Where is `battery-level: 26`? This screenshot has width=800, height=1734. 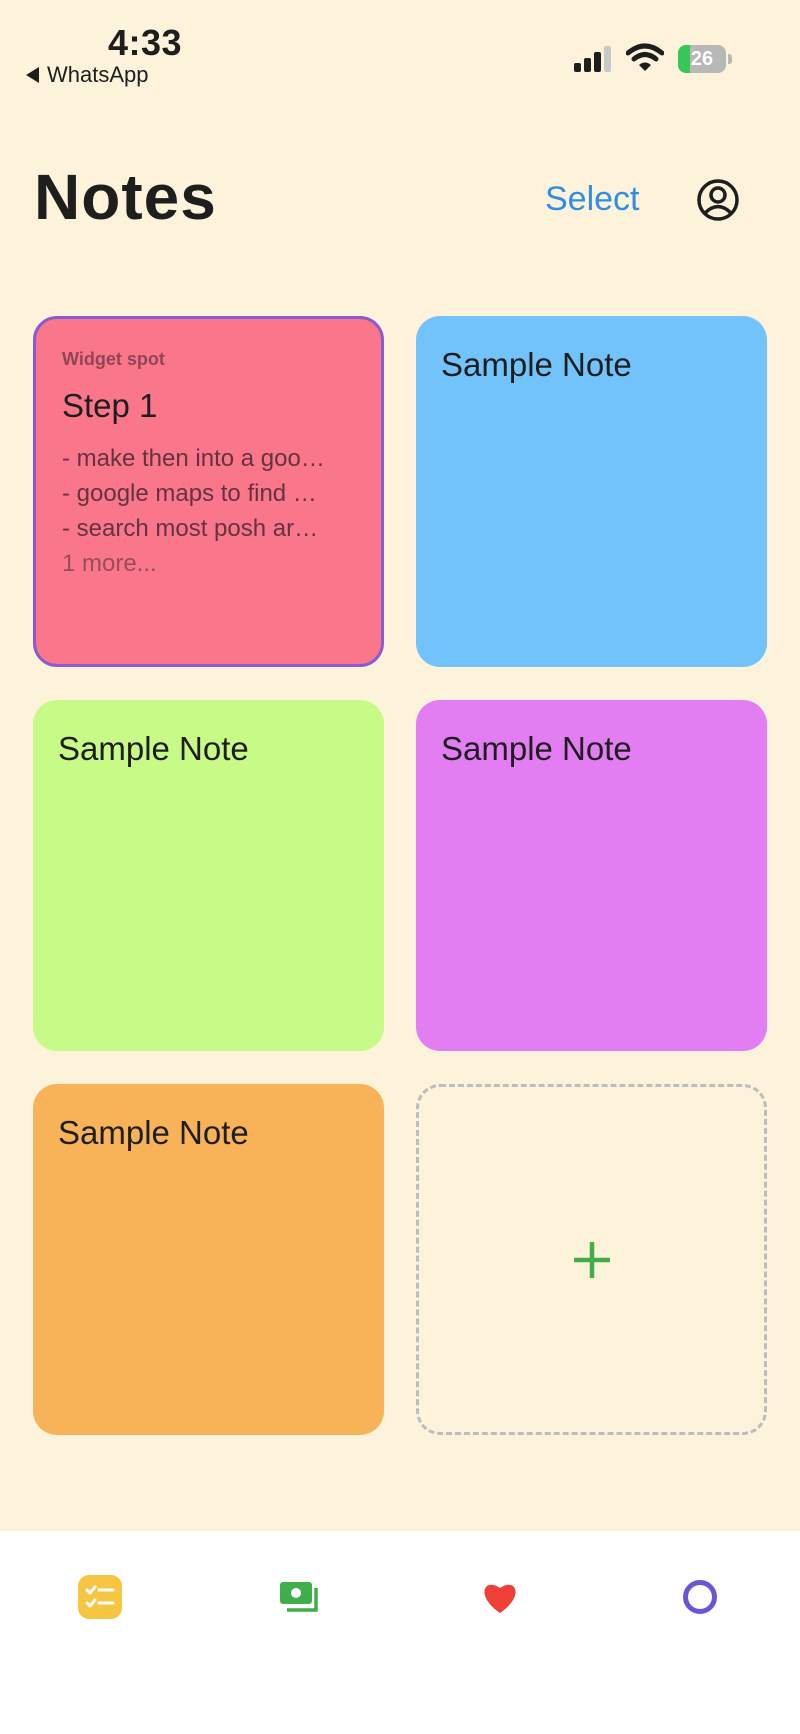
battery-level: 26 is located at coordinates (702, 59).